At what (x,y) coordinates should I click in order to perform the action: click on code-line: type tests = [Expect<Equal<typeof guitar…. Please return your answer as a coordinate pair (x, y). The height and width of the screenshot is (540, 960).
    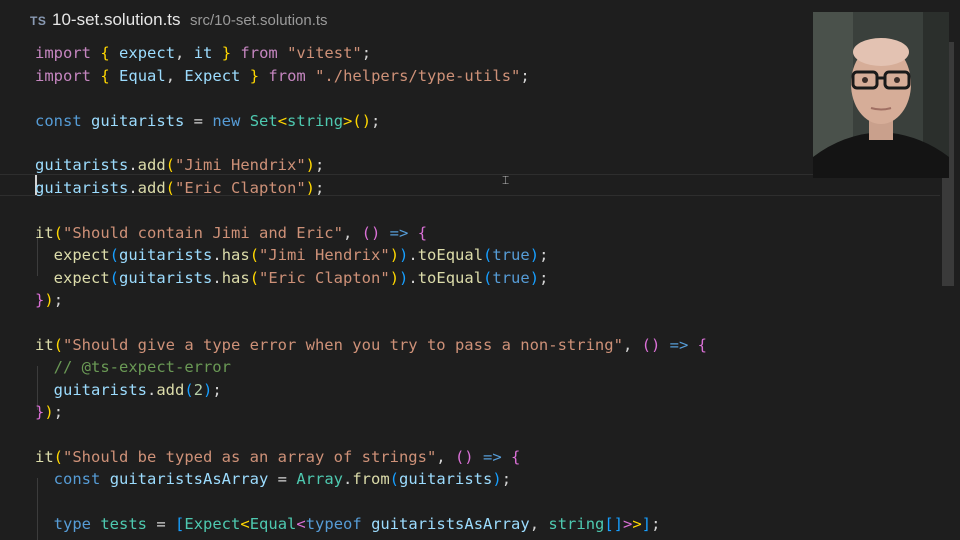
    Looking at the image, I should click on (348, 524).